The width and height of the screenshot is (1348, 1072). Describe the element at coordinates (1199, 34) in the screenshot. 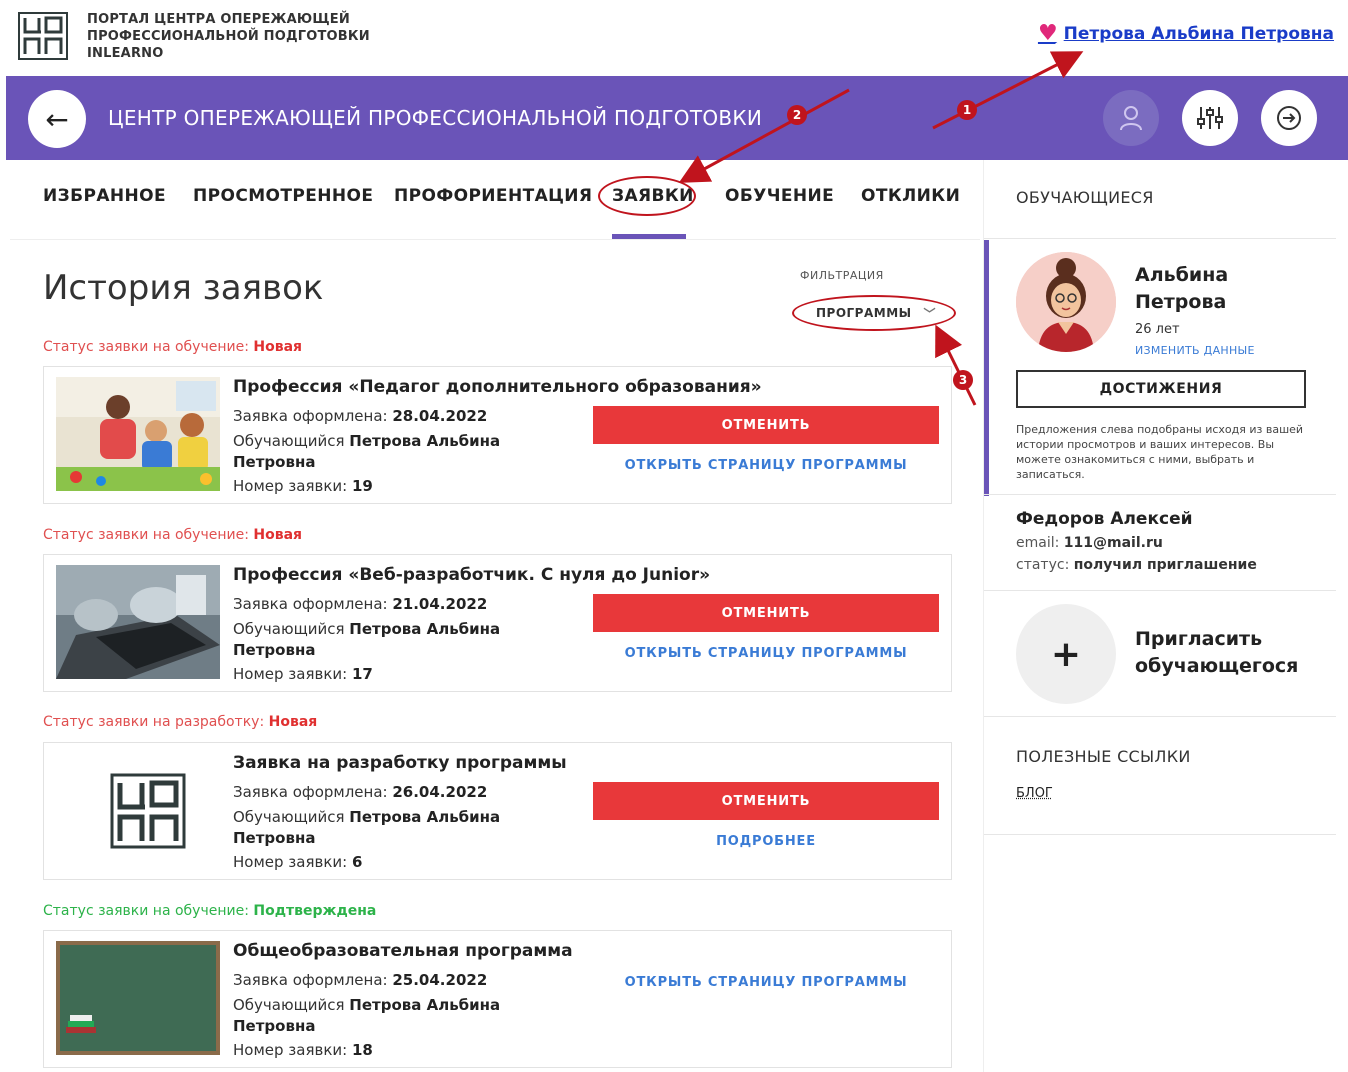

I see `user-name-link: Петрова Альбина Петровна` at that location.